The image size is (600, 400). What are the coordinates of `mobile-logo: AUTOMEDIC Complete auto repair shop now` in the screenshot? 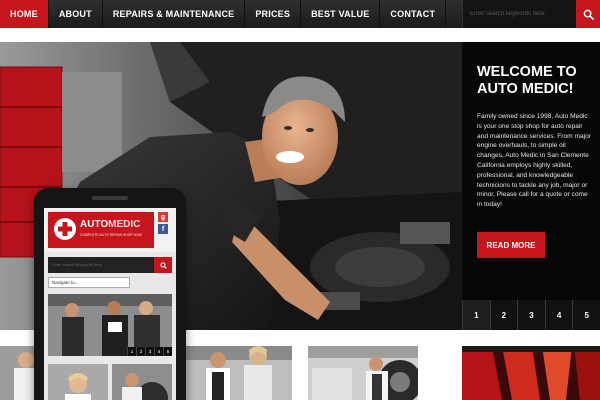 It's located at (101, 230).